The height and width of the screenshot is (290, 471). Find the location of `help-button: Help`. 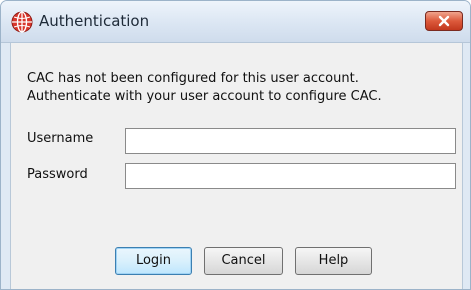

help-button: Help is located at coordinates (333, 261).